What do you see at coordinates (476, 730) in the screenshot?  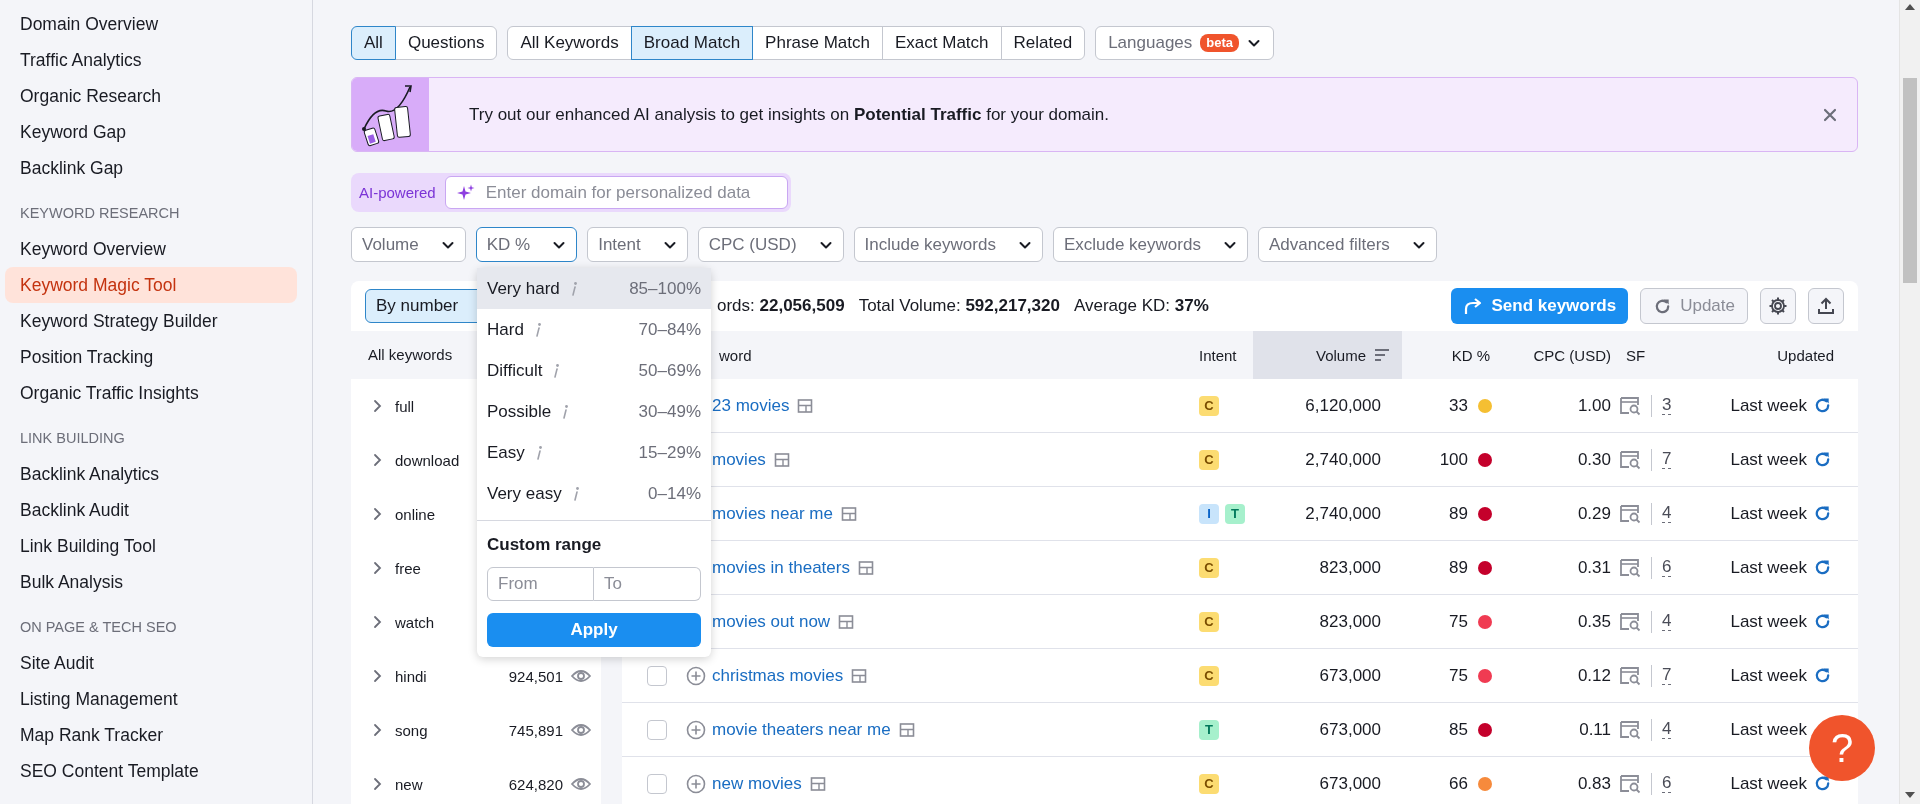 I see `group-row: song 745,891` at bounding box center [476, 730].